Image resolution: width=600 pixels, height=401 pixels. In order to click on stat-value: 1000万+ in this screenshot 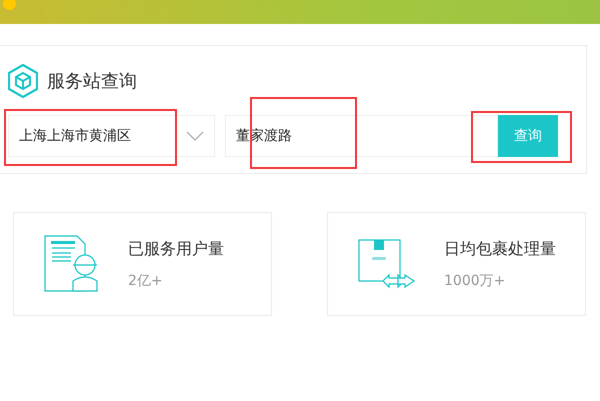, I will do `click(475, 281)`.